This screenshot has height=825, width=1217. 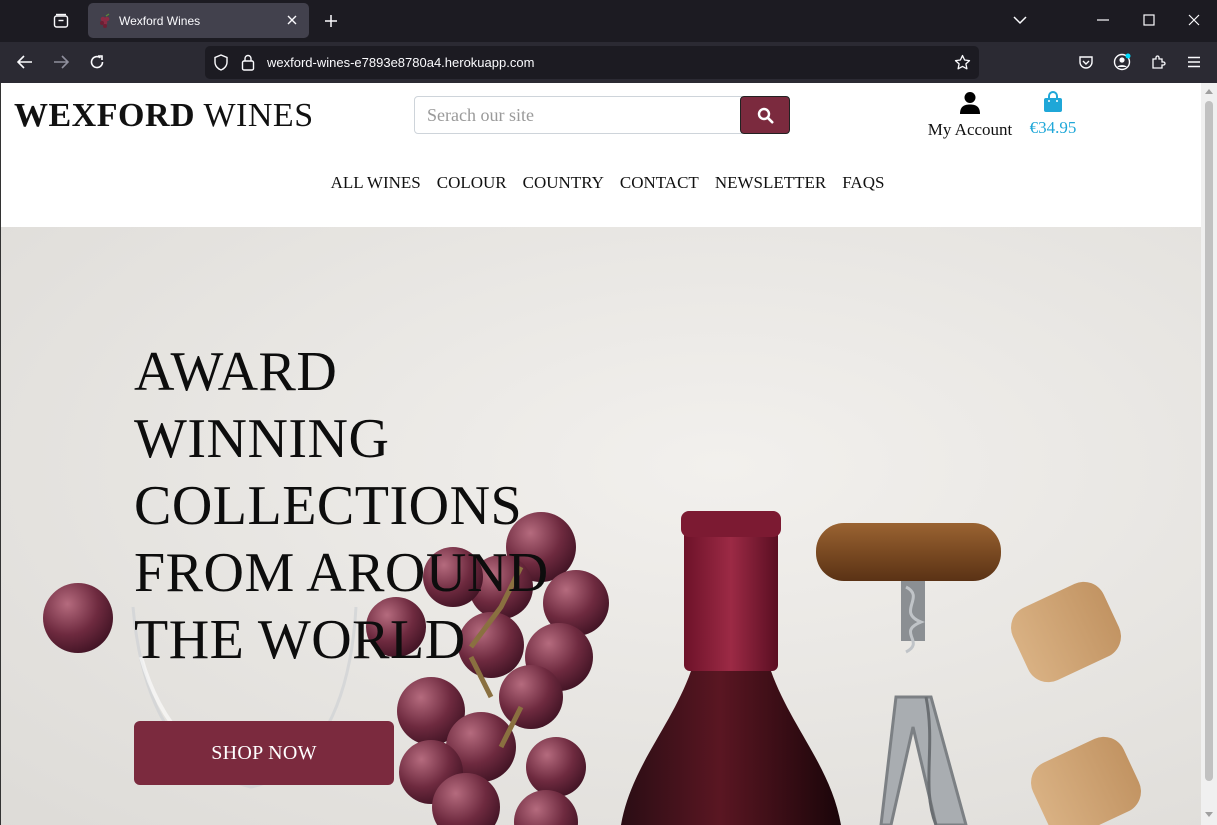 What do you see at coordinates (578, 115) in the screenshot?
I see `search-input` at bounding box center [578, 115].